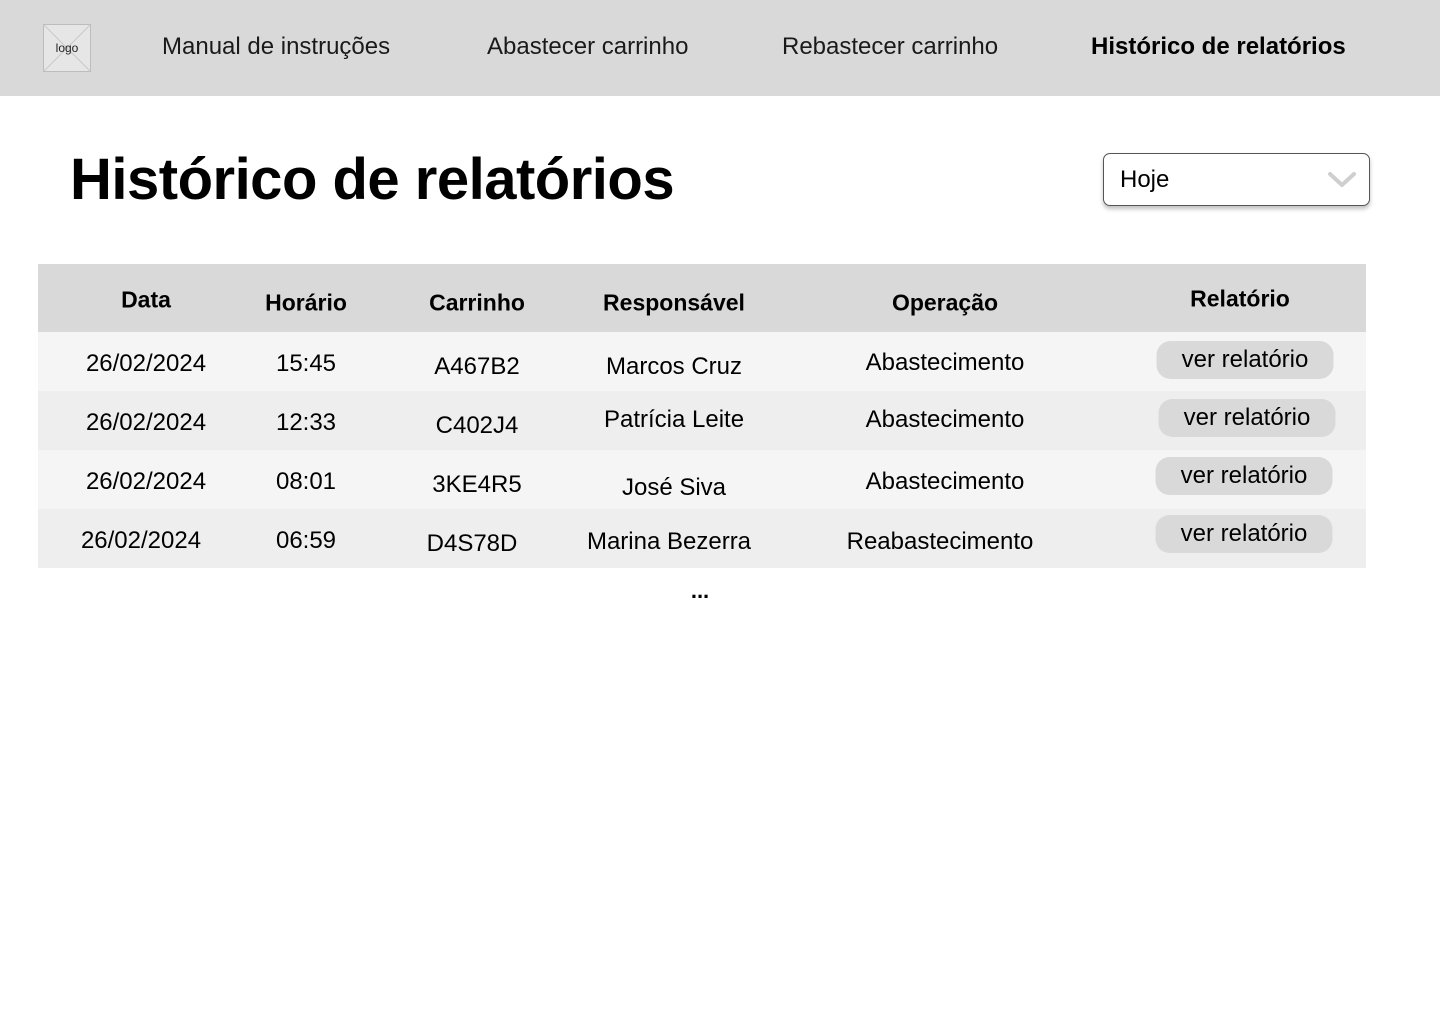 The height and width of the screenshot is (1024, 1440). I want to click on nav-item-rebastecer: Rebastecer carrinho, so click(890, 47).